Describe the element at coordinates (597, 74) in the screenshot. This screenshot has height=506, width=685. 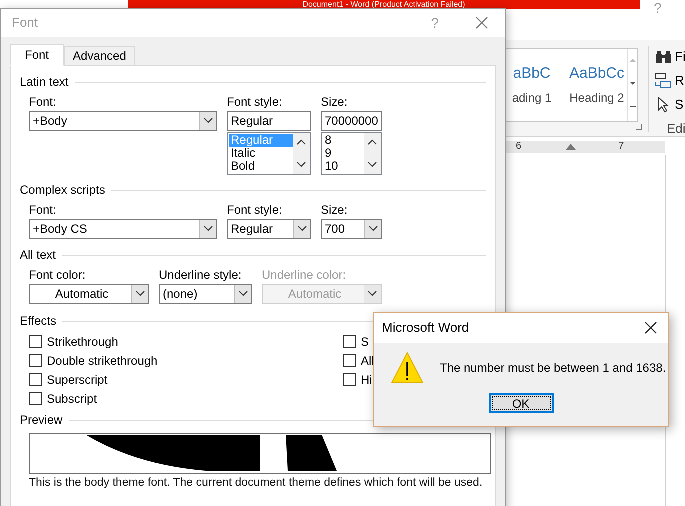
I see `style-preview: AaBbCc` at that location.